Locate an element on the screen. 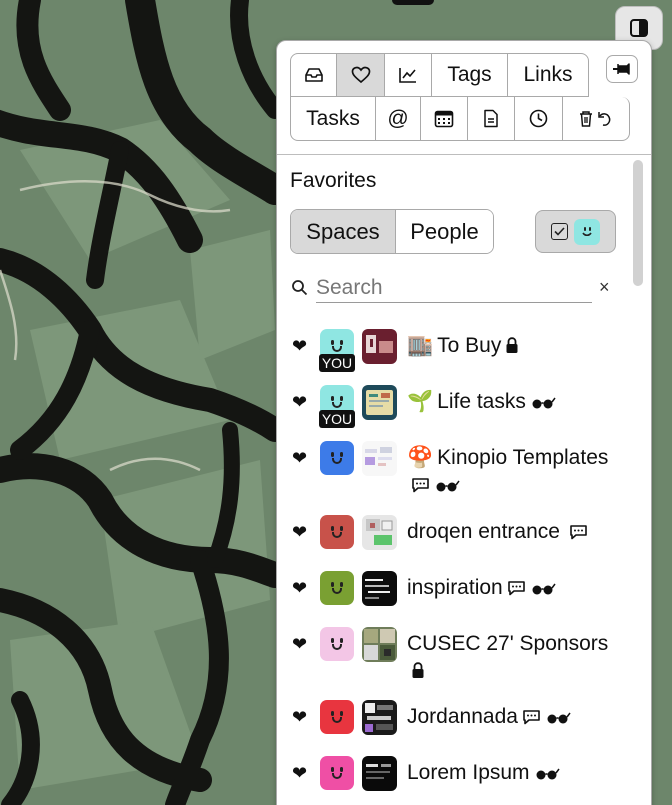 The height and width of the screenshot is (805, 672). spaces-people-toggle: Spaces People is located at coordinates (392, 231).